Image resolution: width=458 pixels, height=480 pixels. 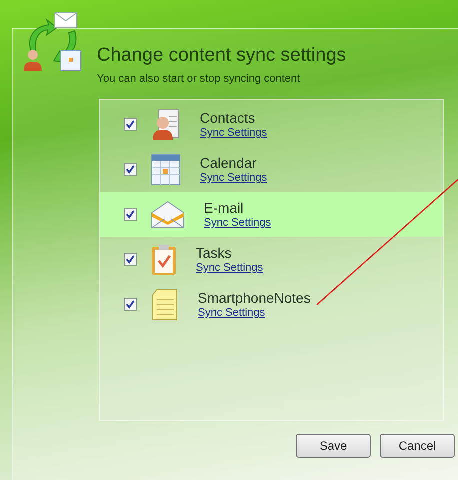 I want to click on contact-card-icon, so click(x=166, y=124).